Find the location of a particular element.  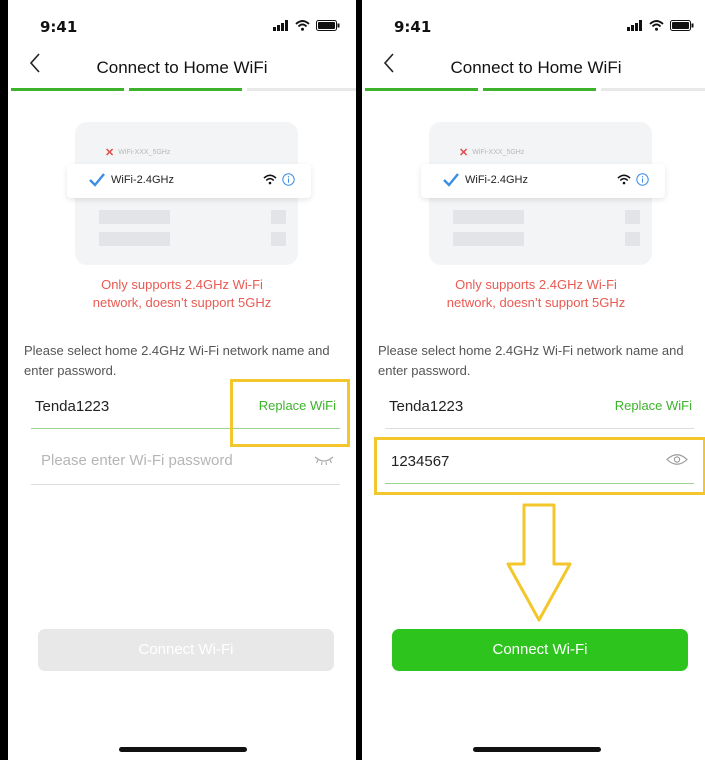

eye-closed-icon is located at coordinates (324, 460).